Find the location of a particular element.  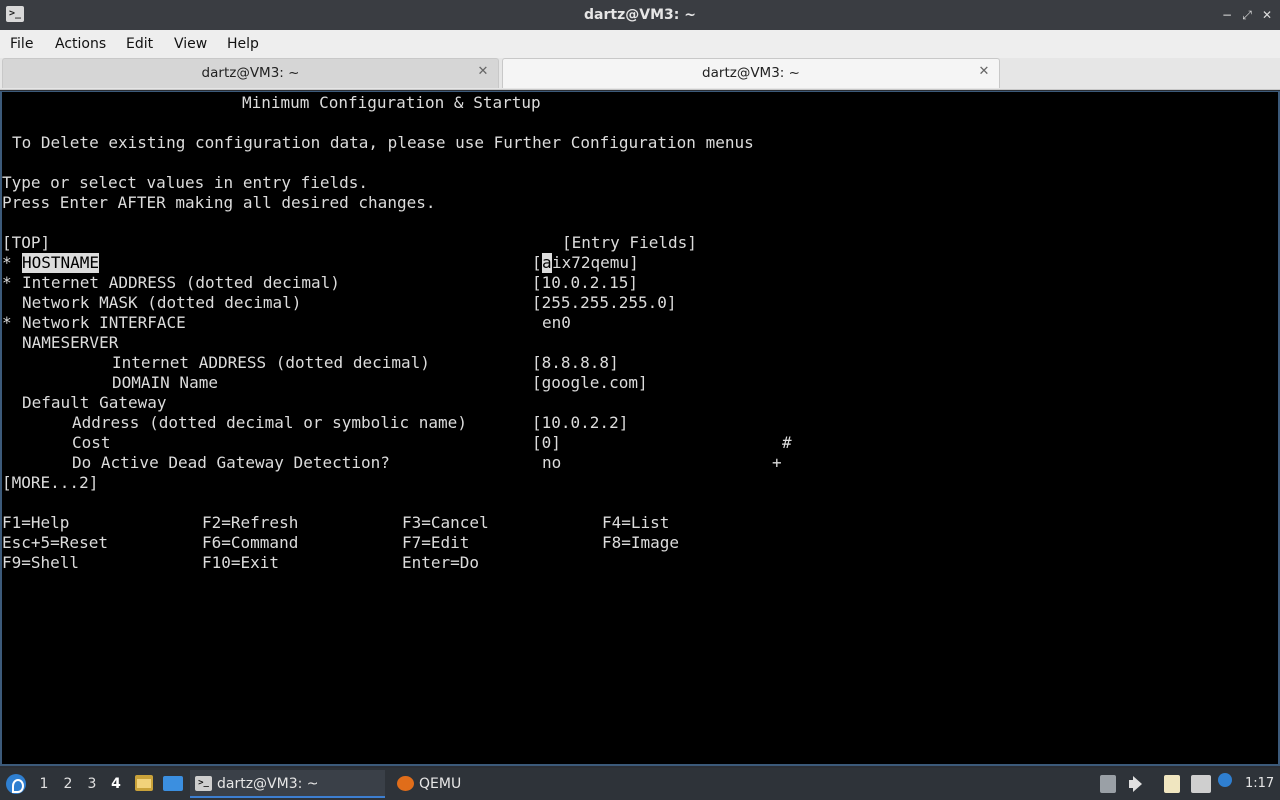

window-title: dartz@VM3: ~ is located at coordinates (640, 15).